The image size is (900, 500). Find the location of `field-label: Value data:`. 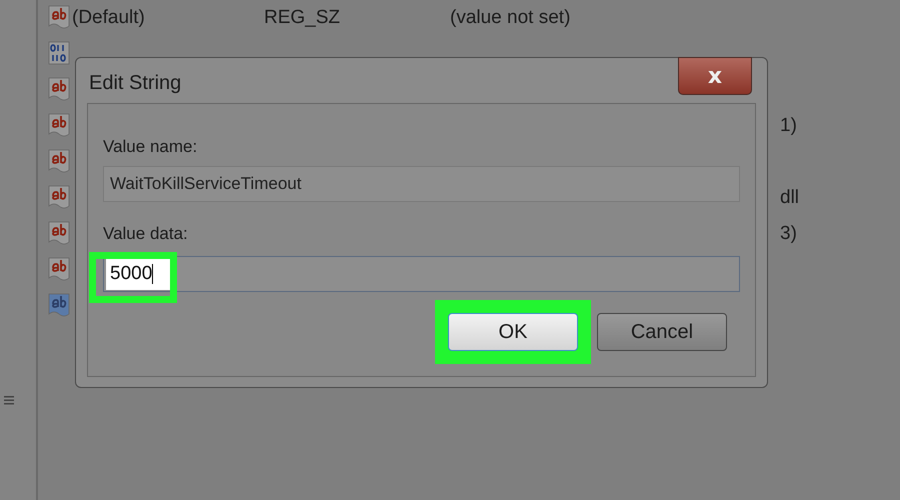

field-label: Value data: is located at coordinates (145, 234).